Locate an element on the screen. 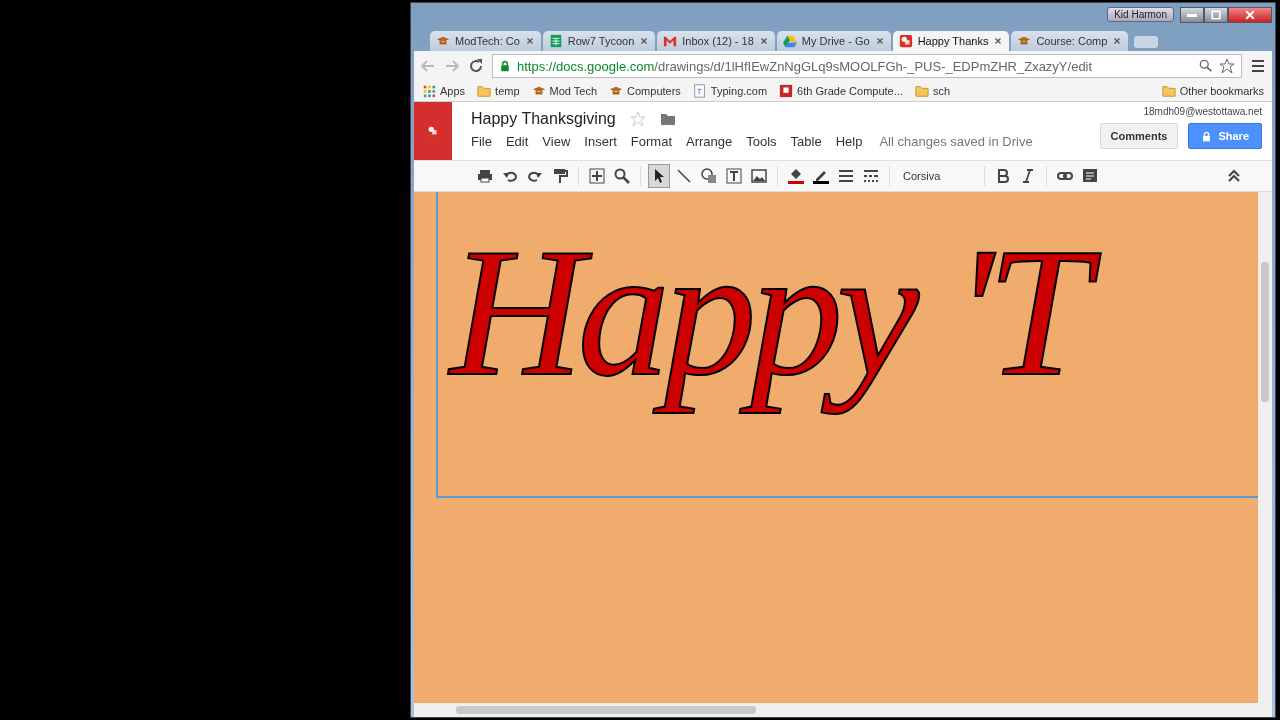 The image size is (1280, 720). menu-icon is located at coordinates (1258, 66).